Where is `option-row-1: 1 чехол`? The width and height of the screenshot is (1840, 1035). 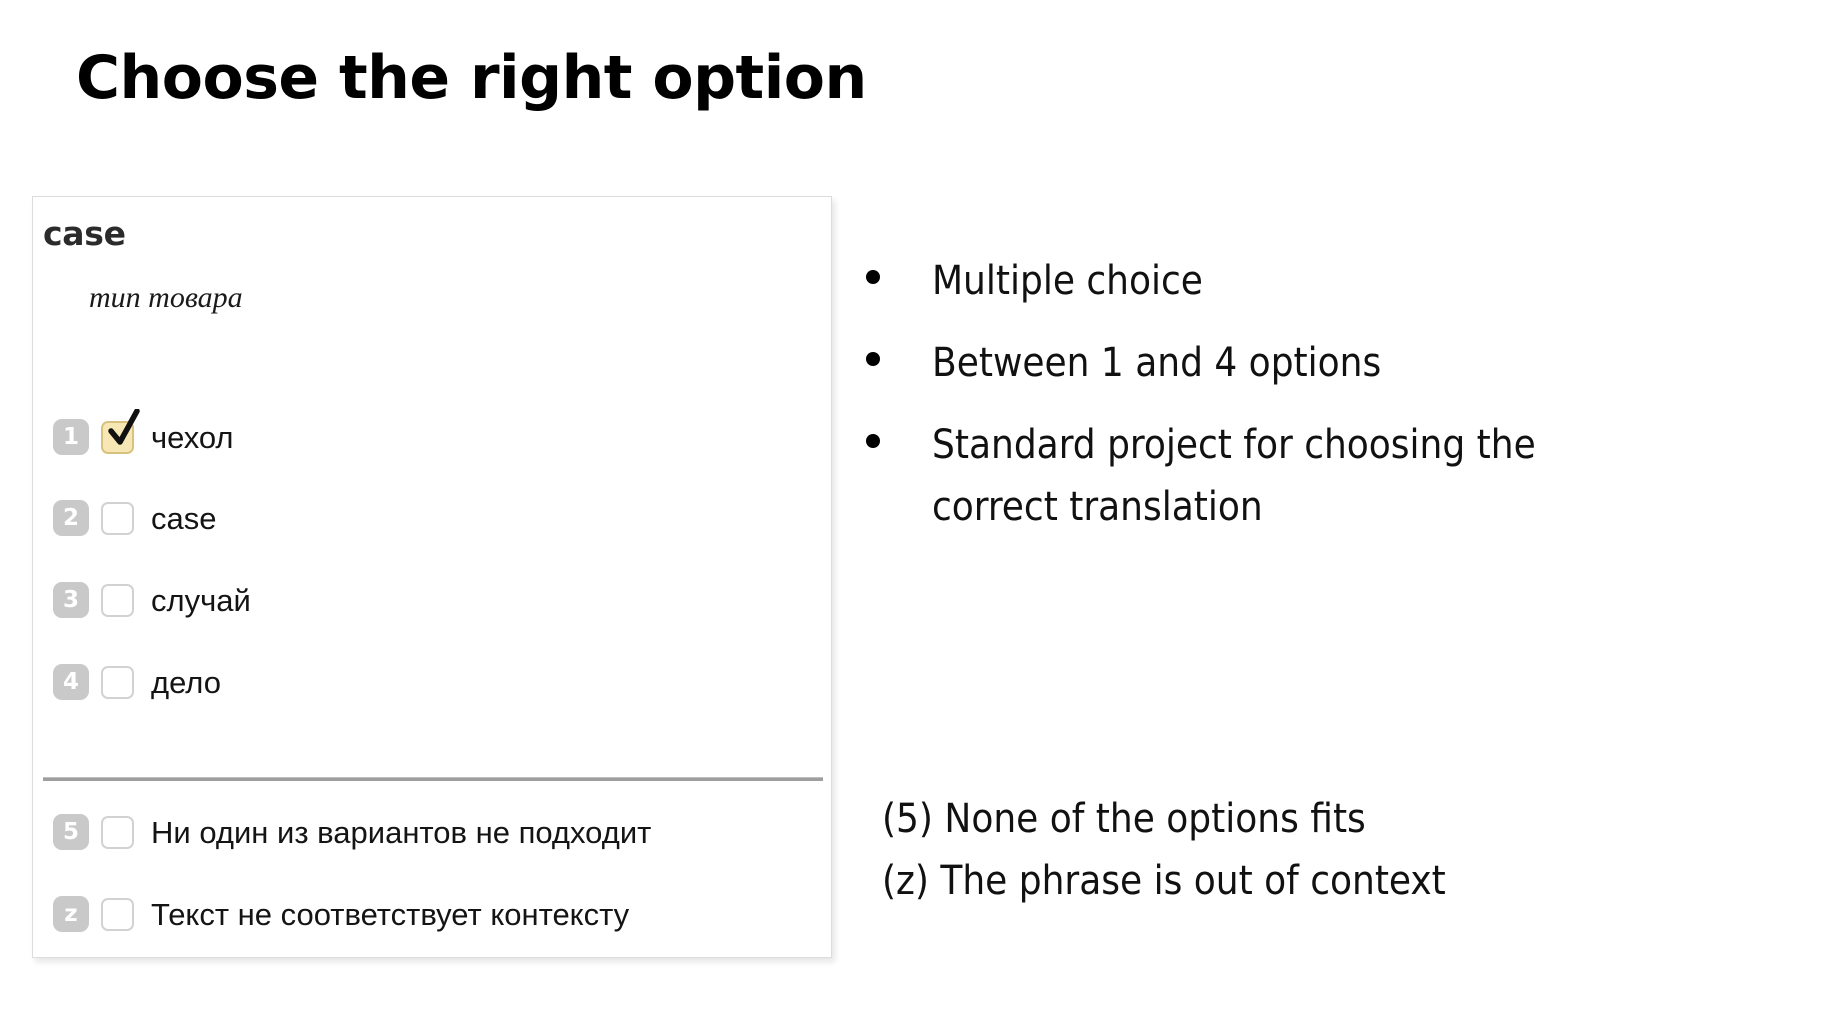
option-row-1: 1 чехол is located at coordinates (143, 433).